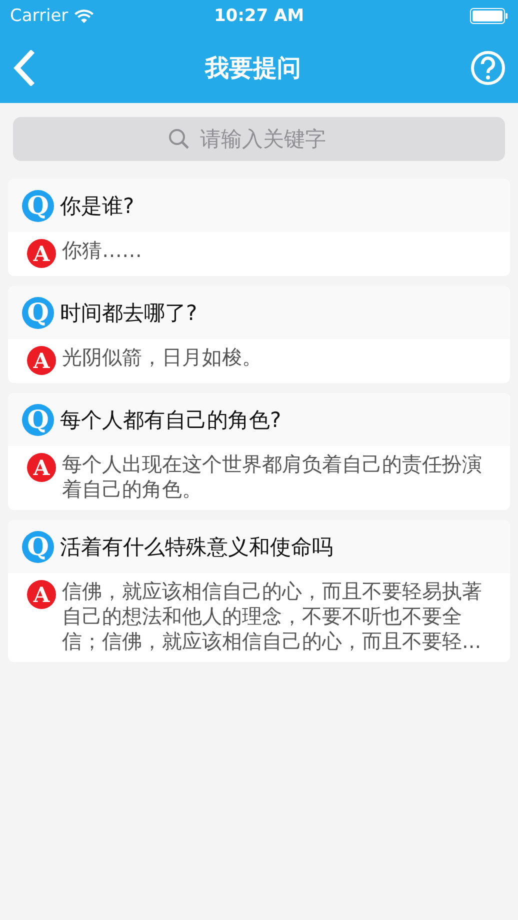 This screenshot has height=920, width=518. I want to click on qa-card: Q 时间都去哪了? A 光阴似箭，日月如梭。, so click(259, 334).